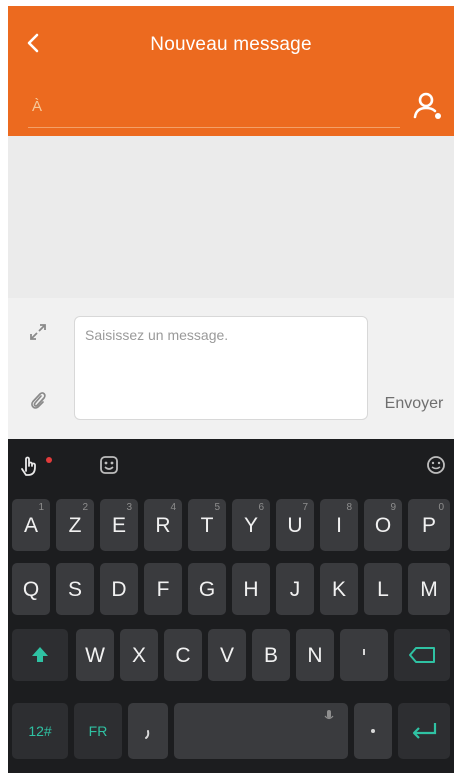 Image resolution: width=459 pixels, height=773 pixels. I want to click on gesture-button, so click(33, 465).